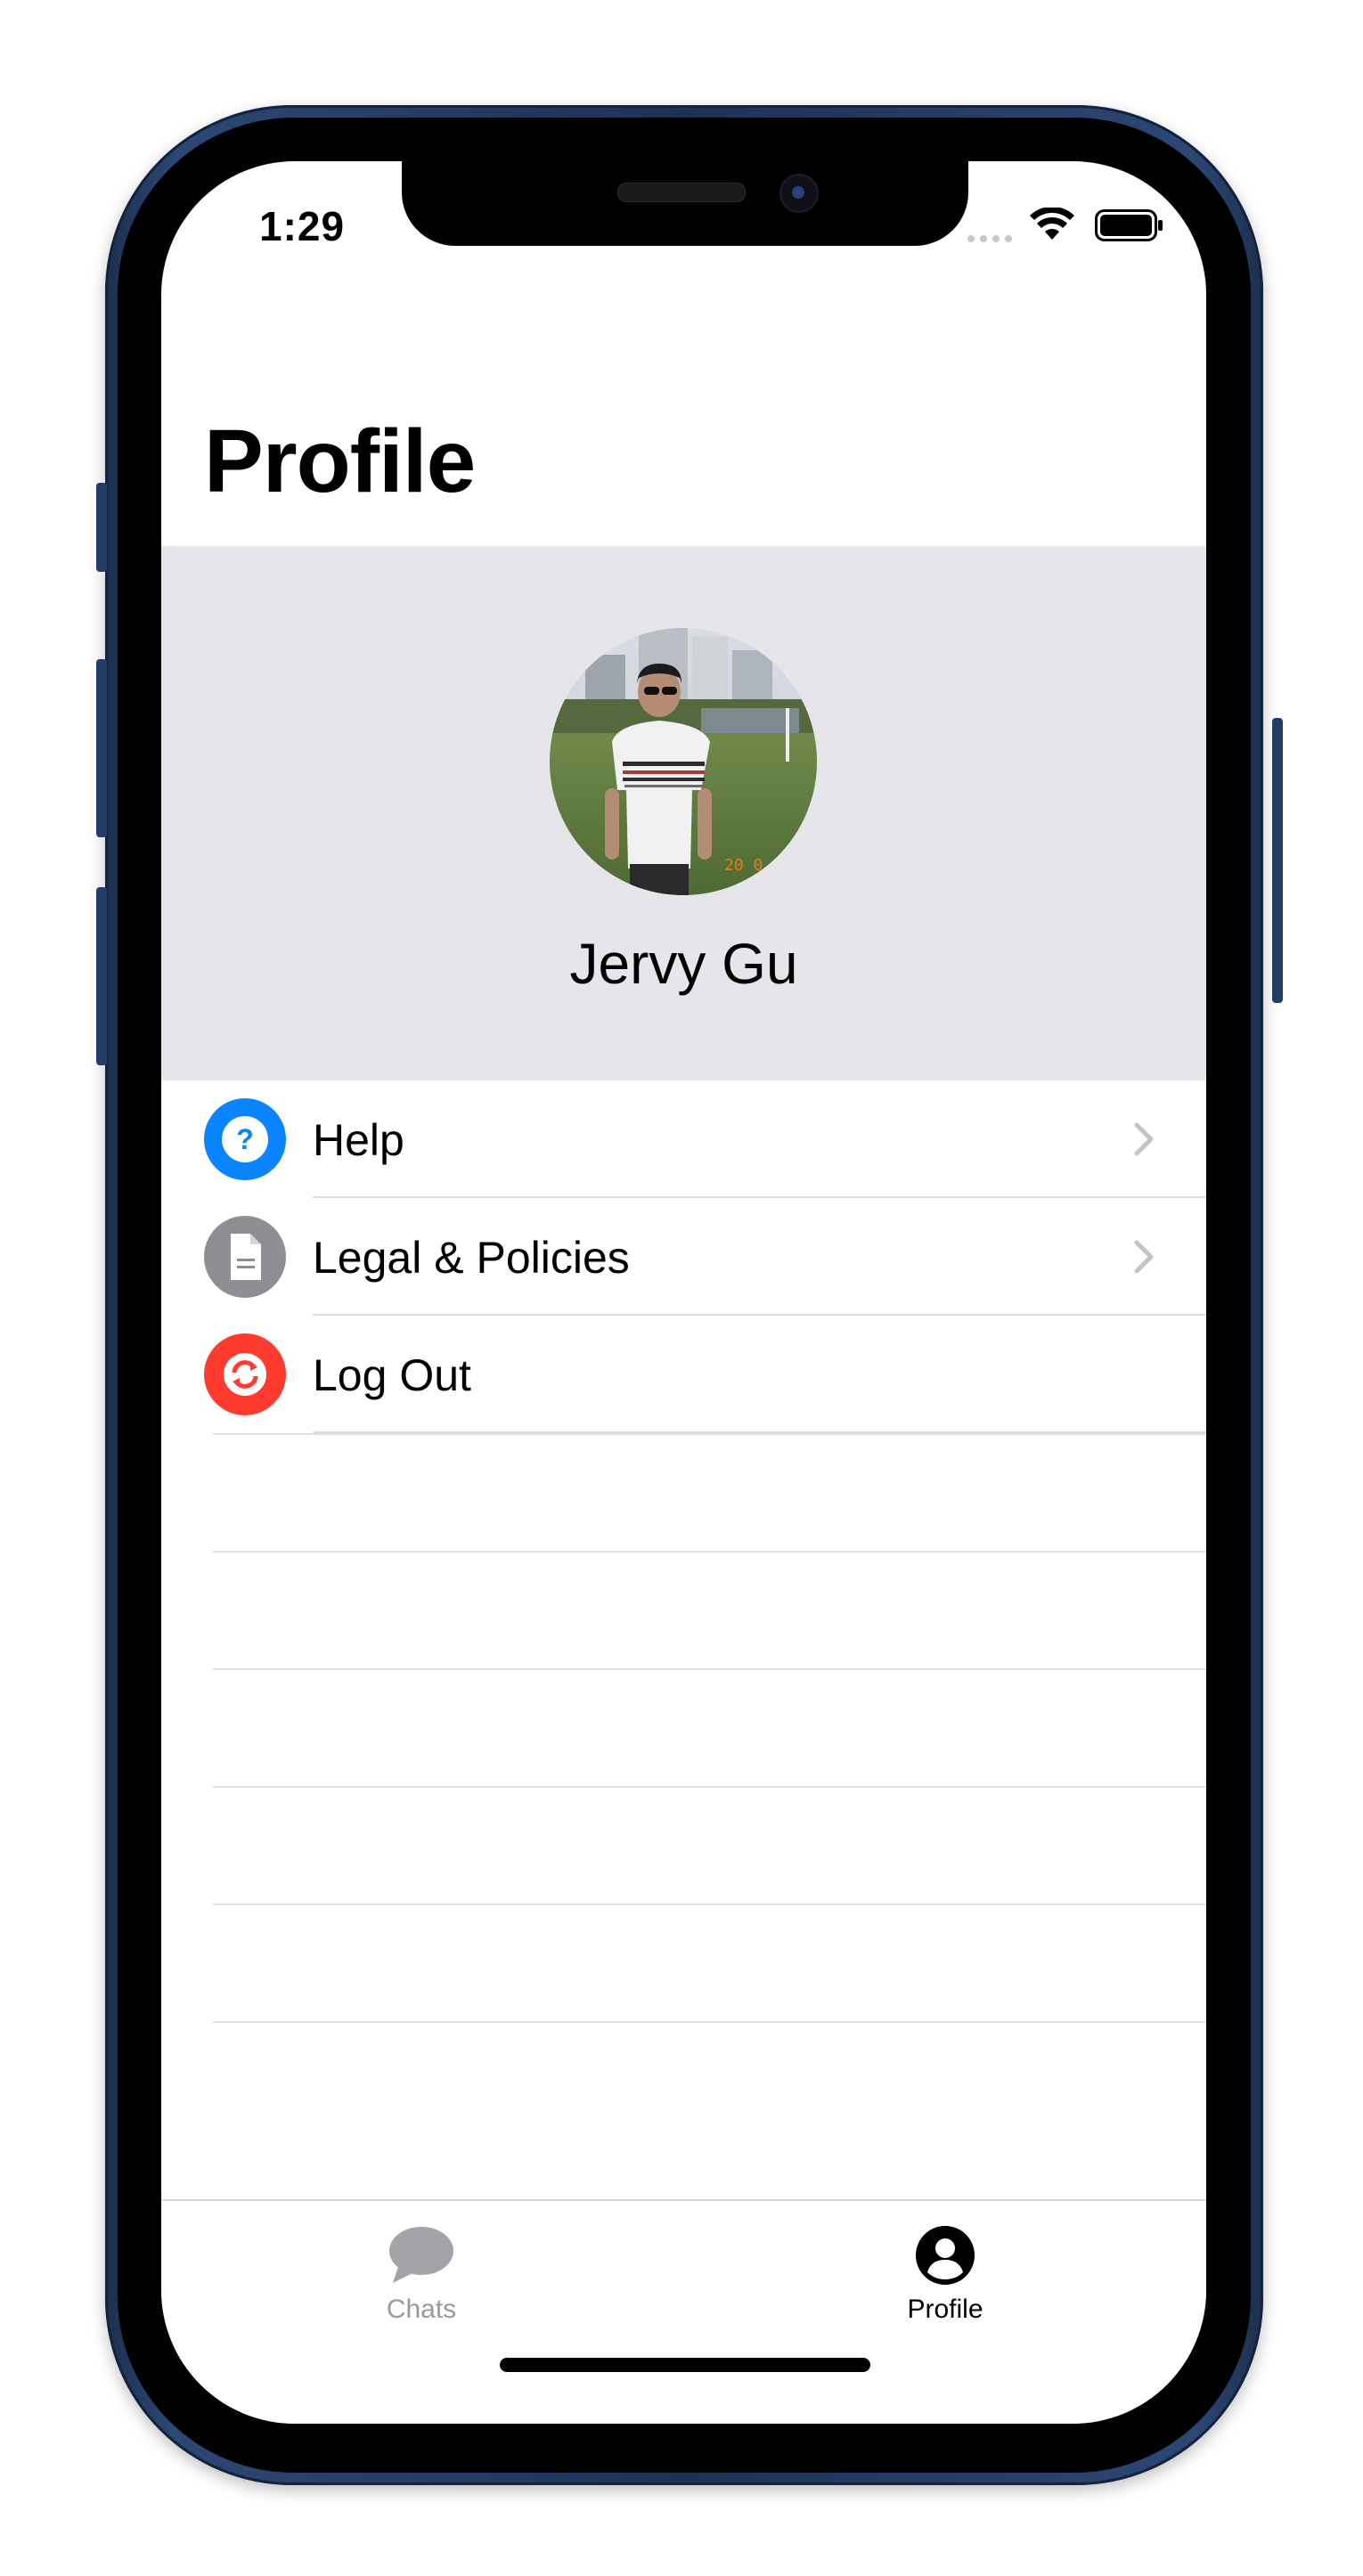 The width and height of the screenshot is (1363, 2576). Describe the element at coordinates (101, 527) in the screenshot. I see `mute-switch` at that location.